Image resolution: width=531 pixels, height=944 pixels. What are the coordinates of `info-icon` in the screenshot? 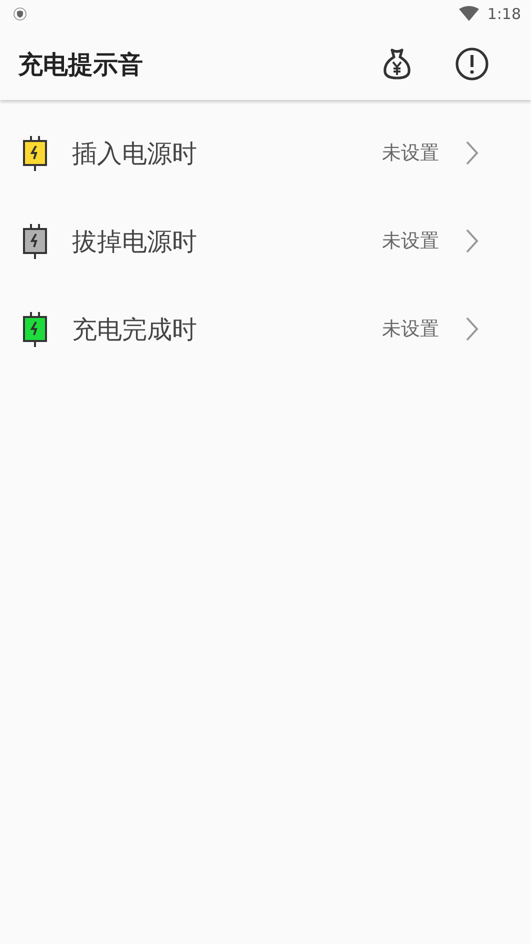 It's located at (472, 64).